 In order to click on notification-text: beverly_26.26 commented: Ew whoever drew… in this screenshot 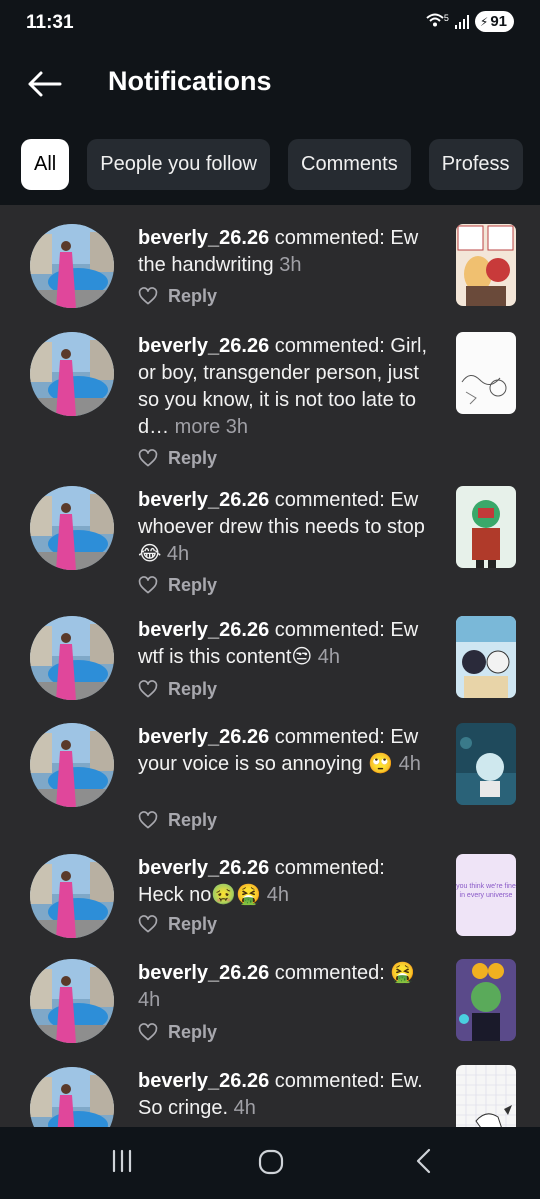, I will do `click(284, 527)`.